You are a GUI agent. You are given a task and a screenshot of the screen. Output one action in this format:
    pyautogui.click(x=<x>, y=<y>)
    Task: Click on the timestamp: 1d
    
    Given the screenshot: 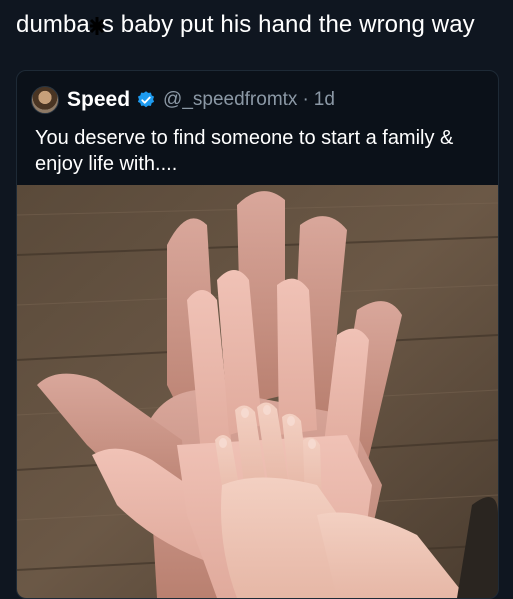 What is the action you would take?
    pyautogui.click(x=324, y=100)
    